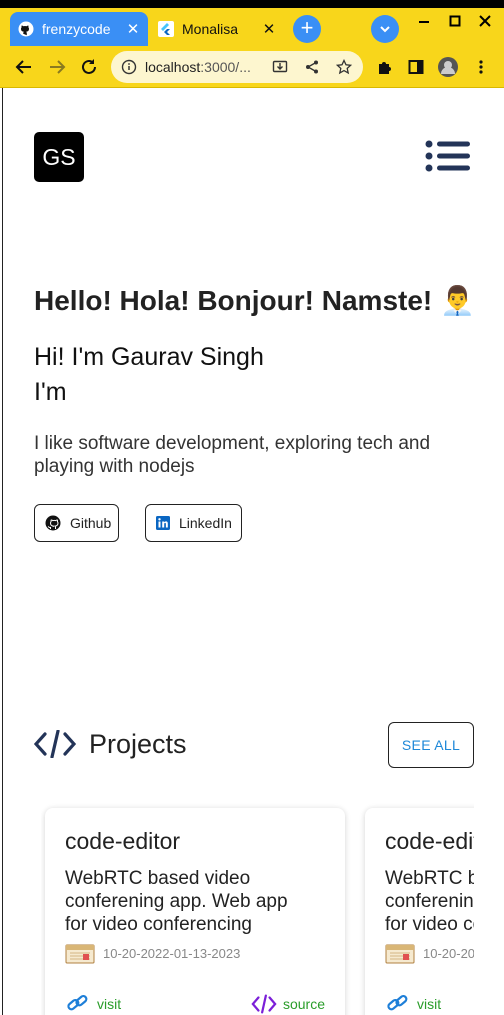 The width and height of the screenshot is (504, 1015). Describe the element at coordinates (91, 523) in the screenshot. I see `github-label: Github` at that location.